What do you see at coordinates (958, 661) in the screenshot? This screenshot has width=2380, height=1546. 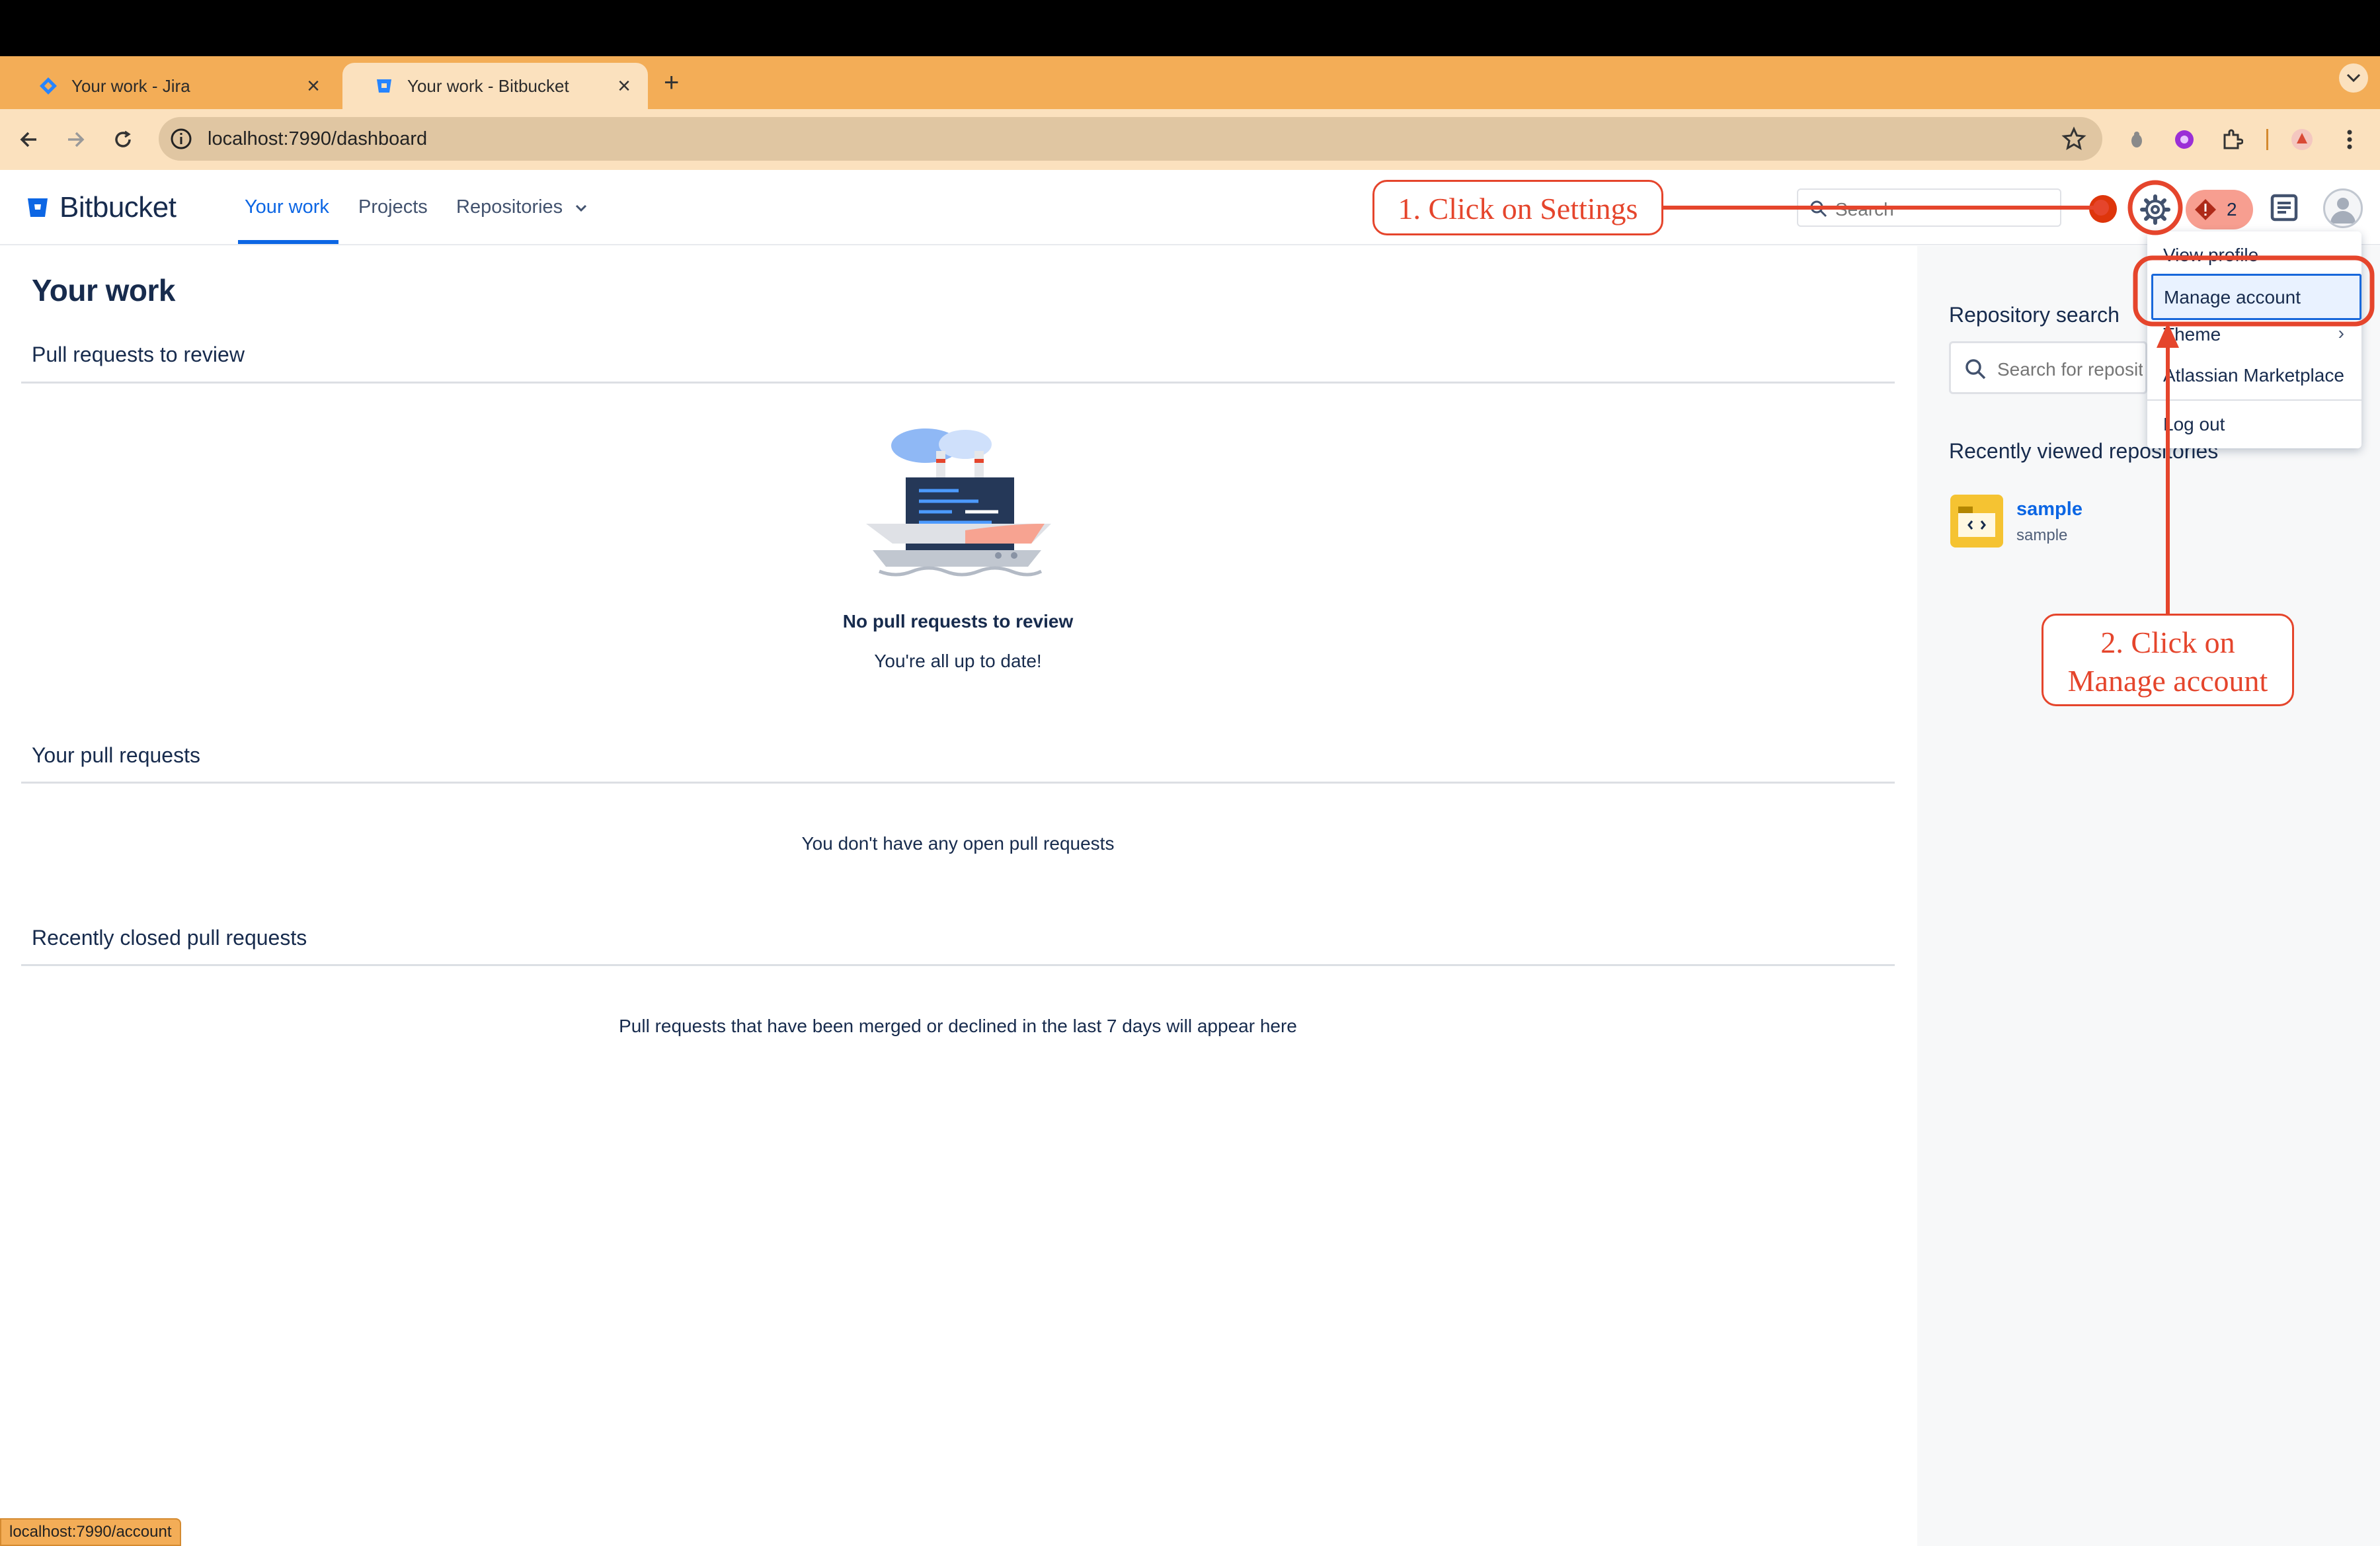 I see `empty-state-subtitle: You're all up to date!` at bounding box center [958, 661].